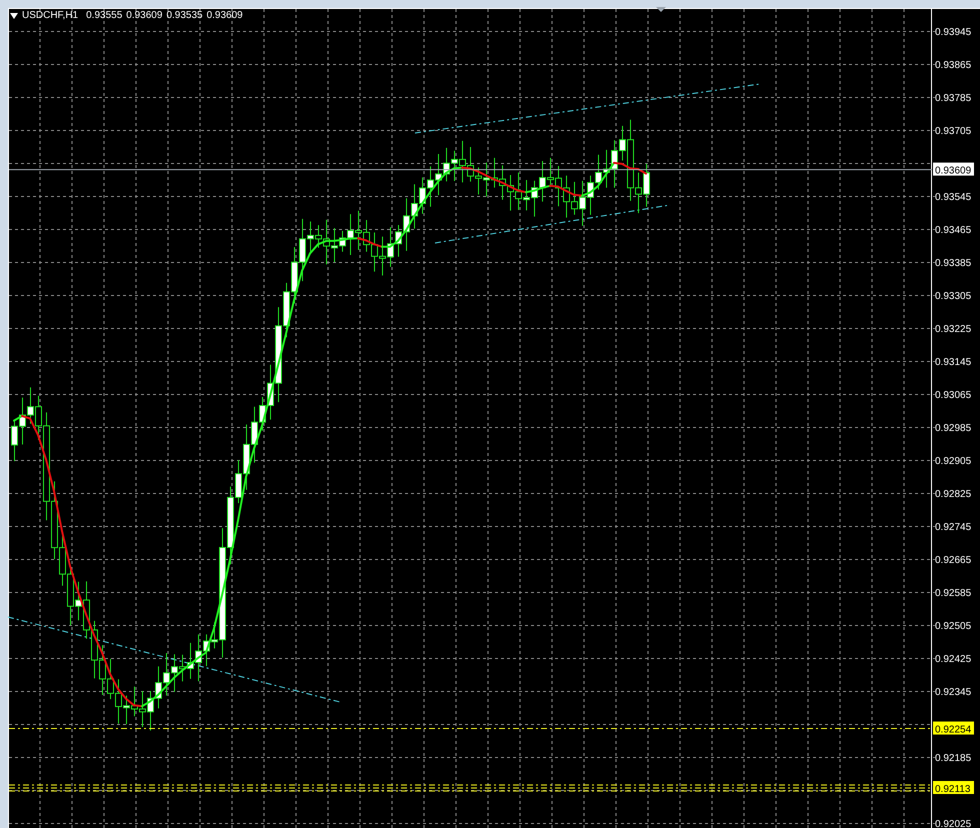 The width and height of the screenshot is (980, 828). Describe the element at coordinates (953, 593) in the screenshot. I see `price-axis-label: 0.92585` at that location.